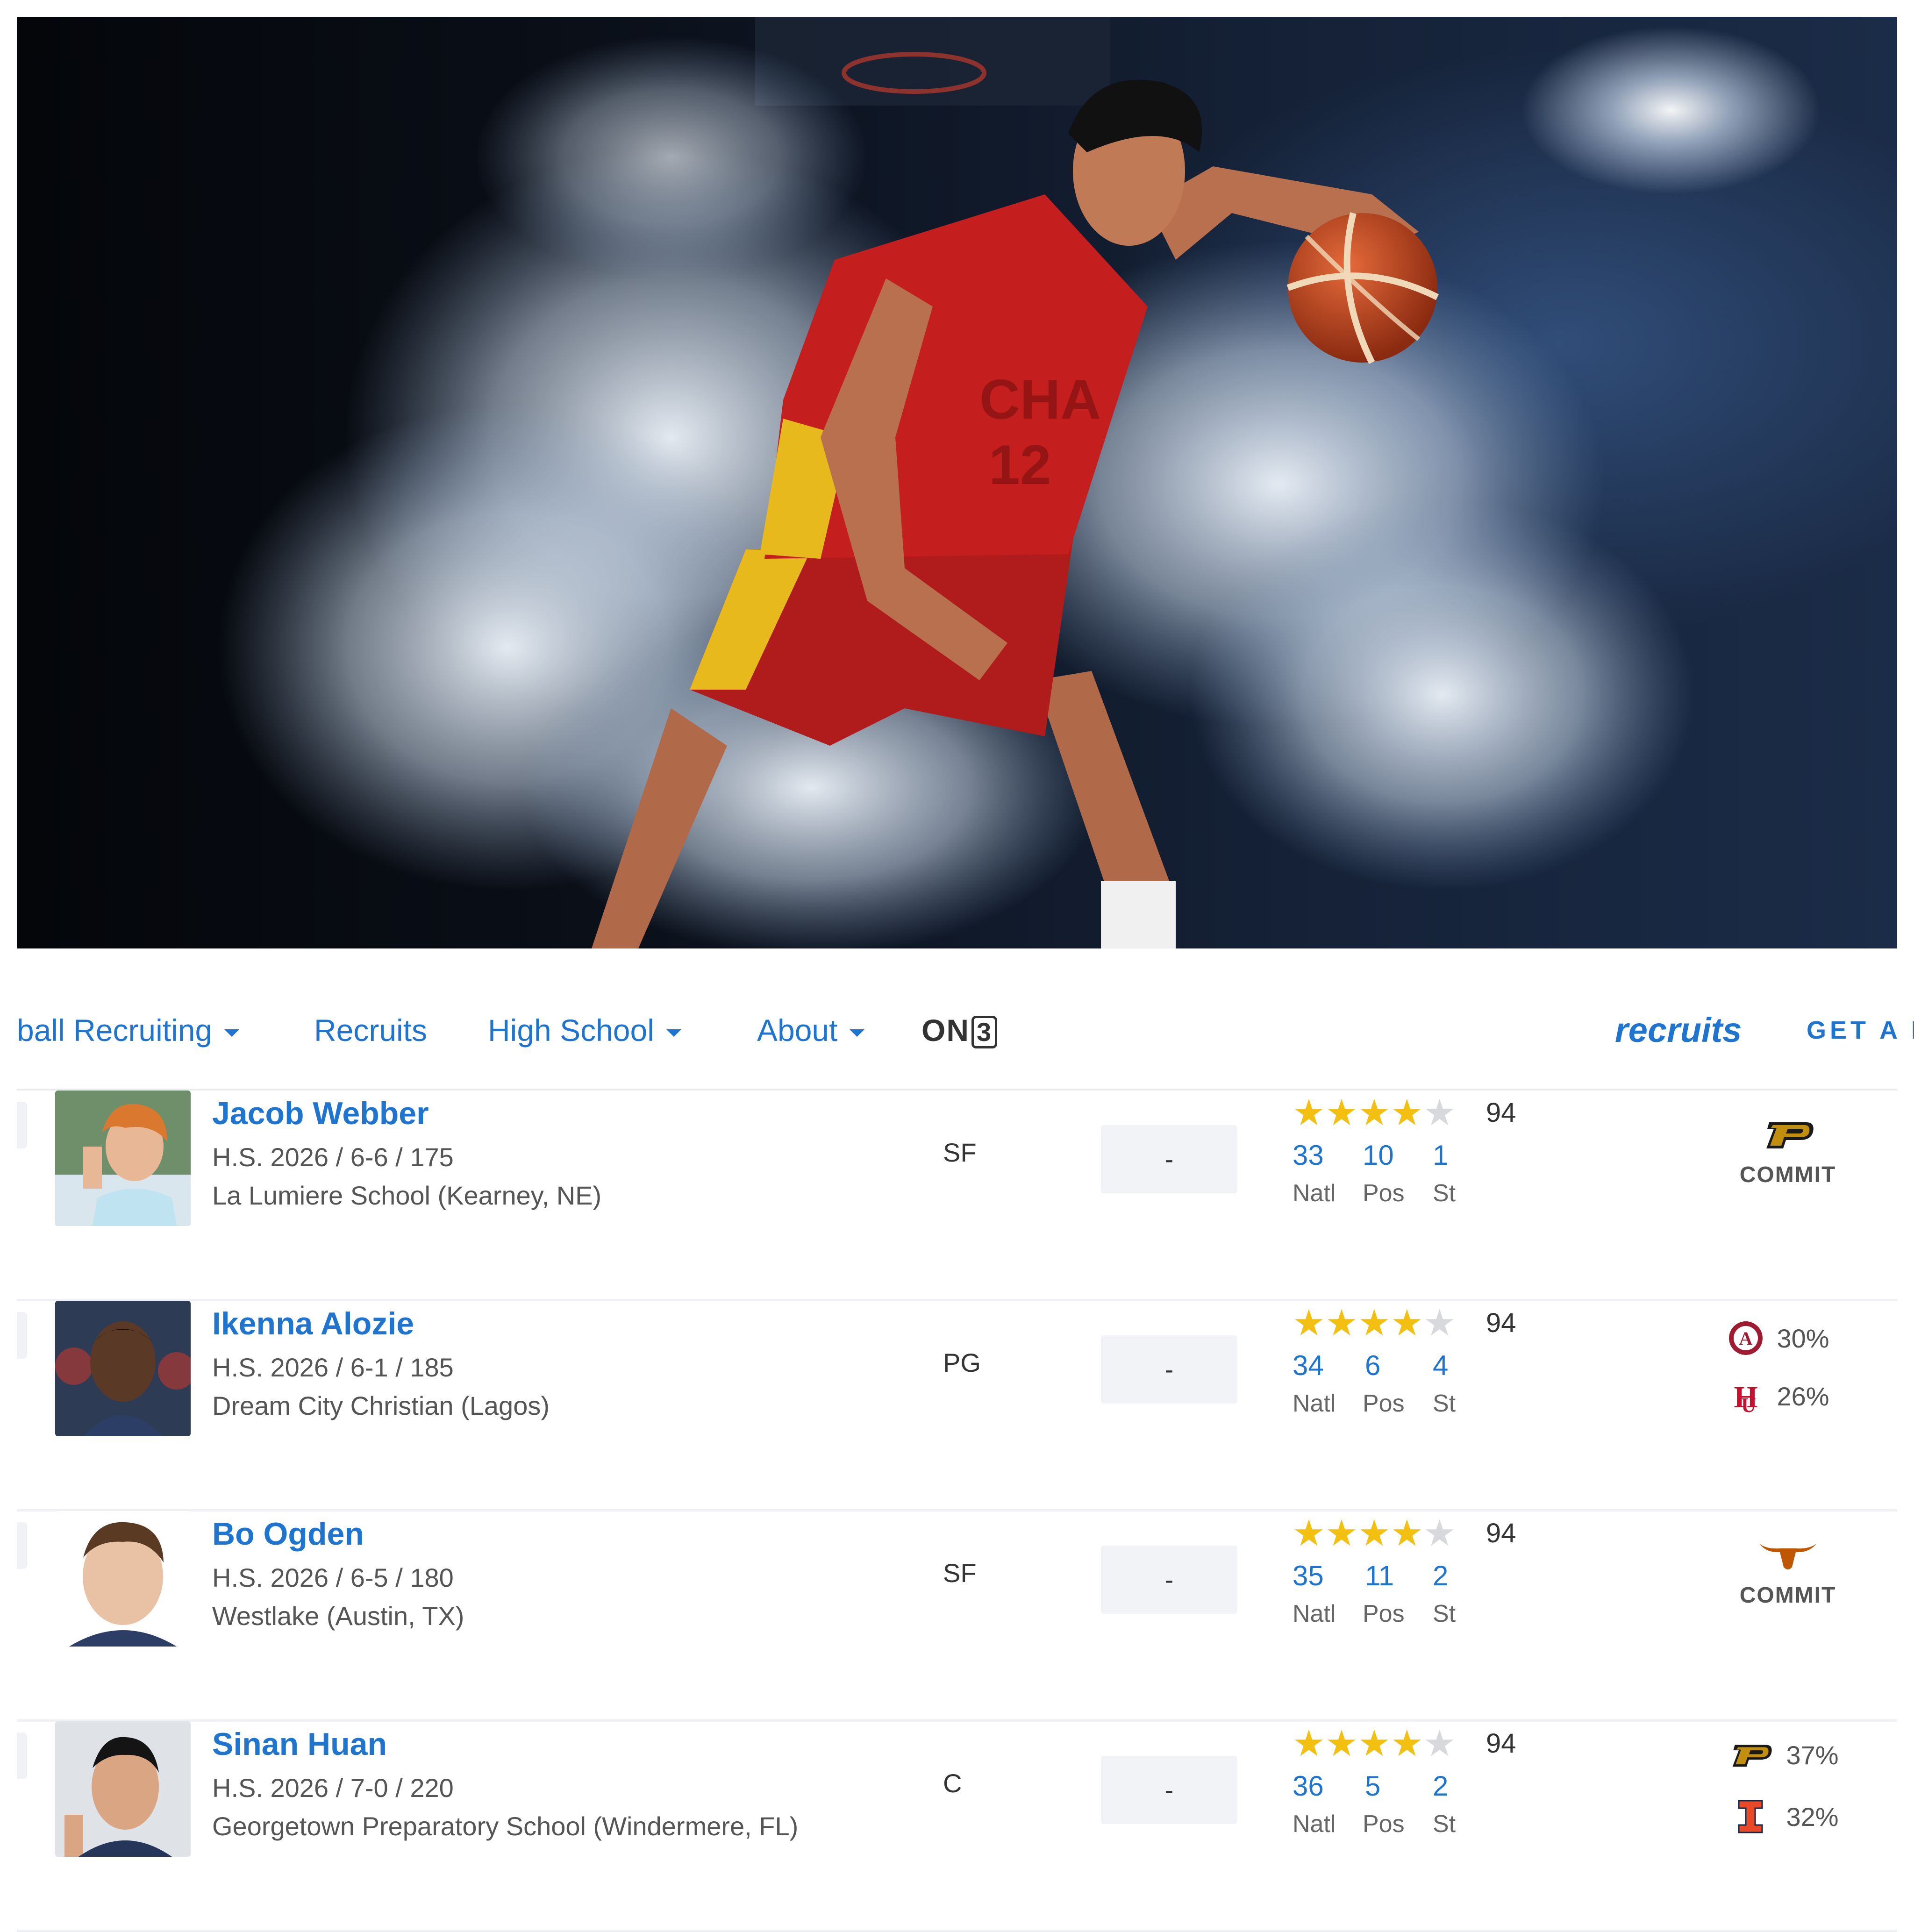 The image size is (1914, 1932). I want to click on nav-label: About, so click(797, 1030).